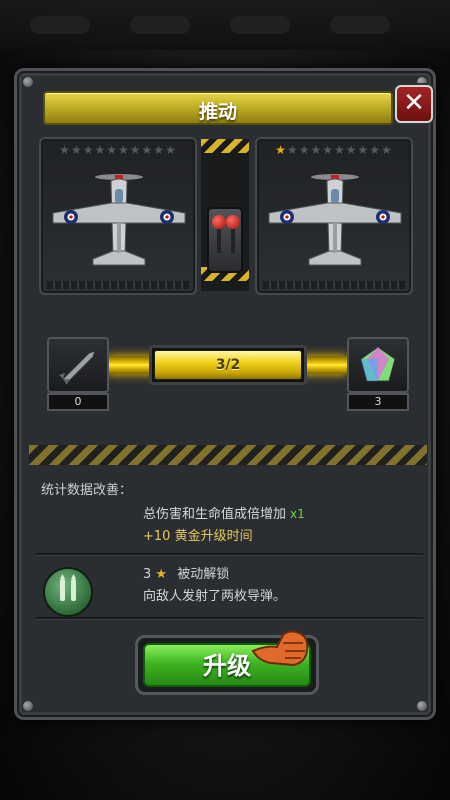 The width and height of the screenshot is (450, 800). I want to click on skill-missile-icon, so click(68, 592).